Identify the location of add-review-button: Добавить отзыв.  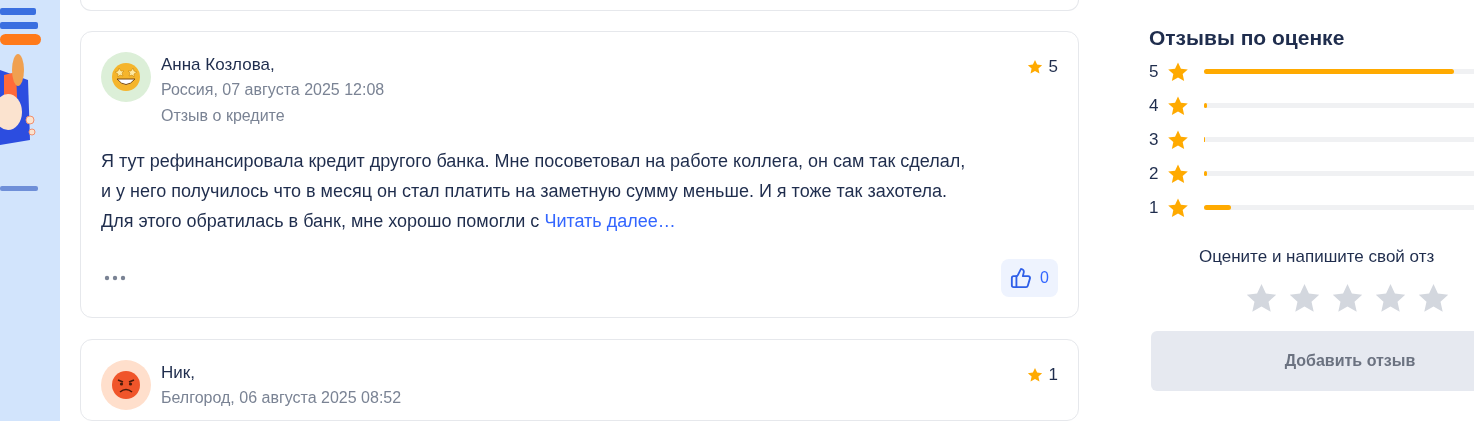
(1312, 360).